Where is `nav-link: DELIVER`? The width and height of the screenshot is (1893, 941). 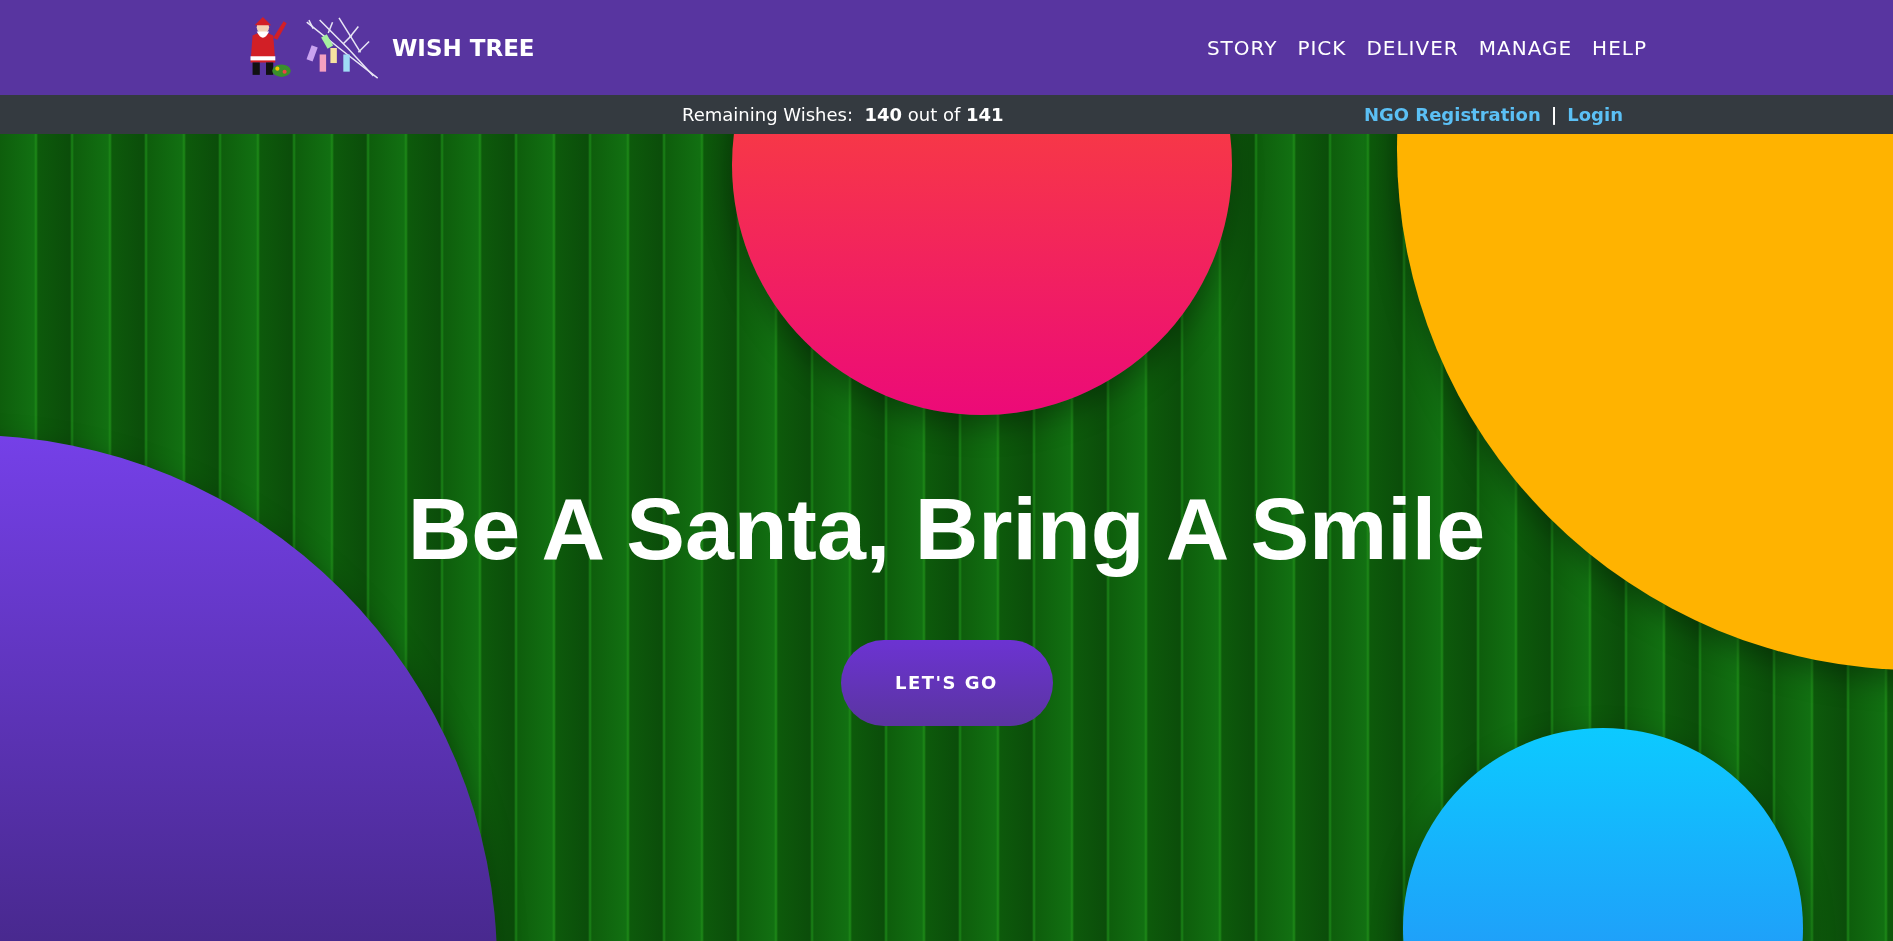 nav-link: DELIVER is located at coordinates (1412, 47).